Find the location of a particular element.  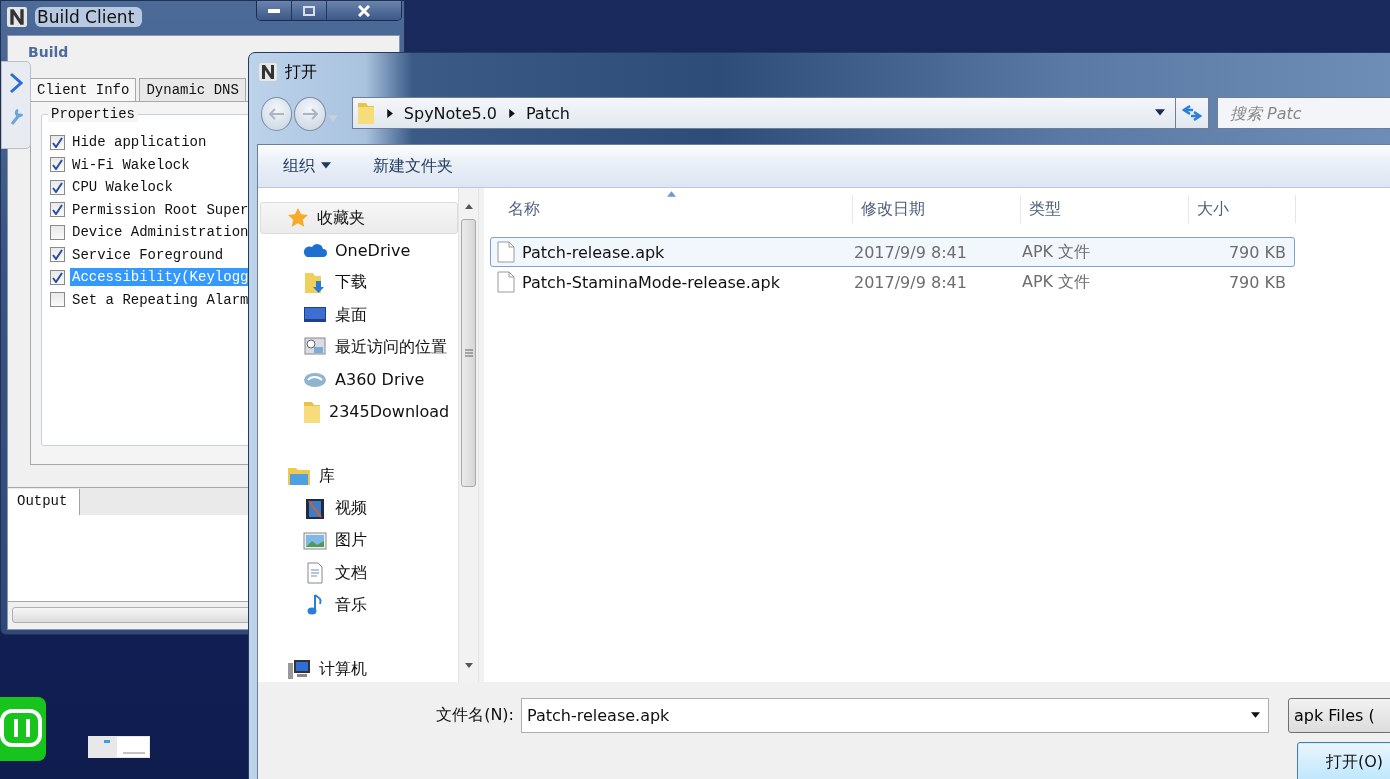

nav-item: 图片 is located at coordinates (359, 540).